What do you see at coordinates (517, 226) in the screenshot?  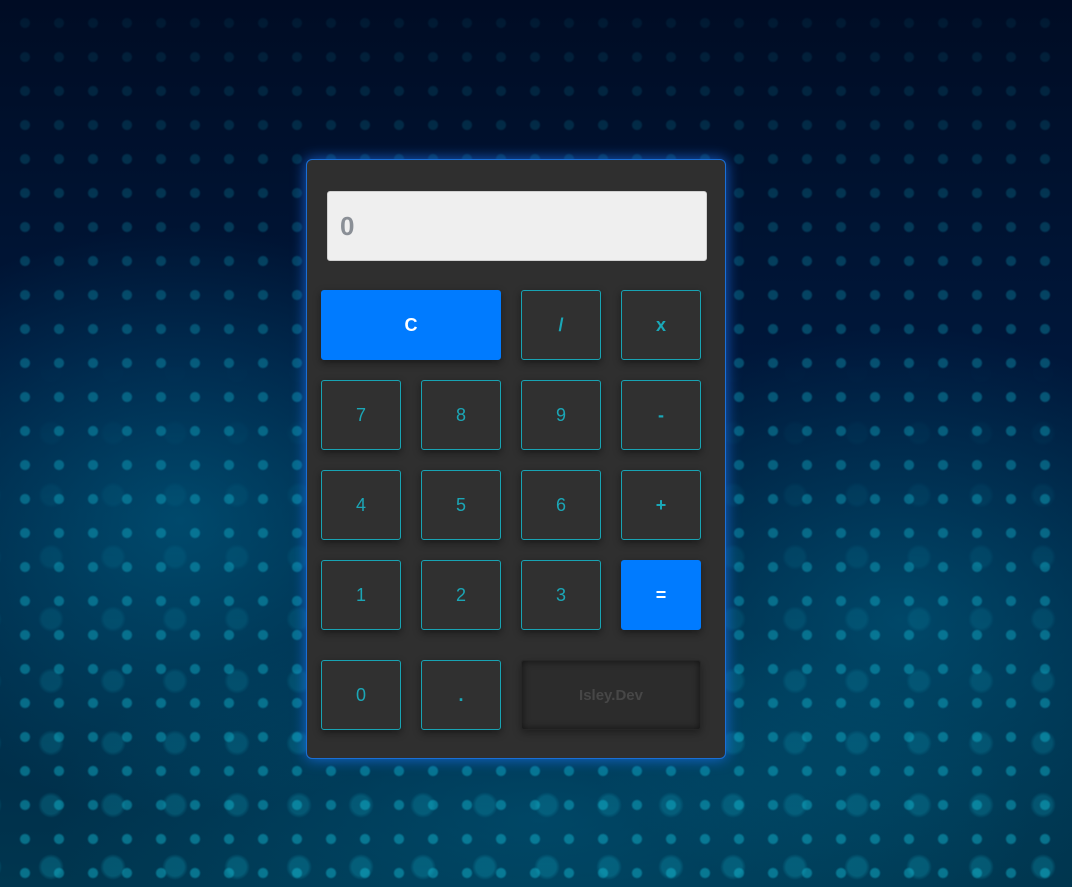 I see `calculator-display` at bounding box center [517, 226].